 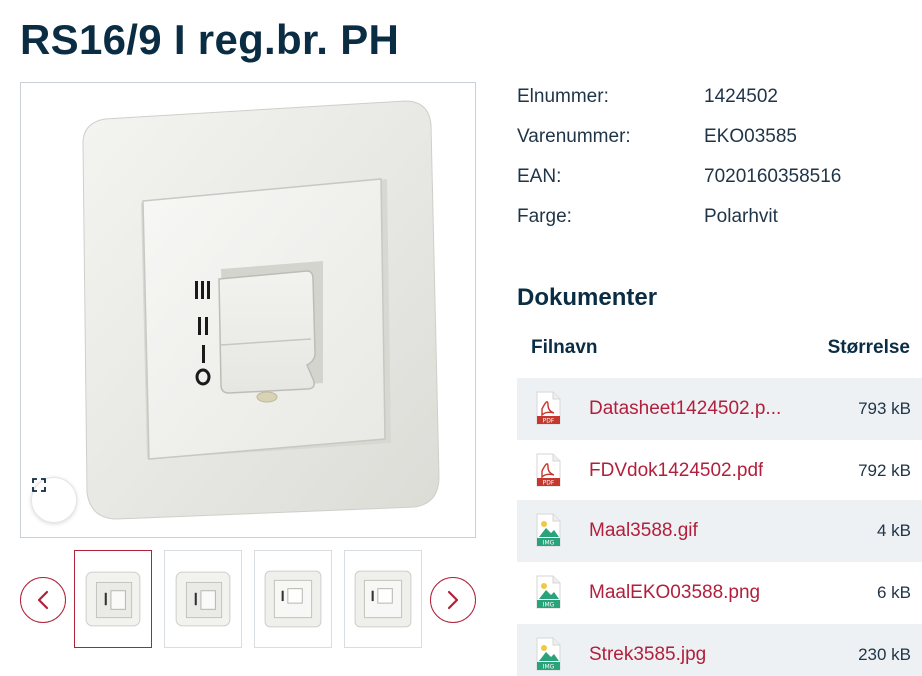 What do you see at coordinates (884, 654) in the screenshot?
I see `document-size: 230 kB` at bounding box center [884, 654].